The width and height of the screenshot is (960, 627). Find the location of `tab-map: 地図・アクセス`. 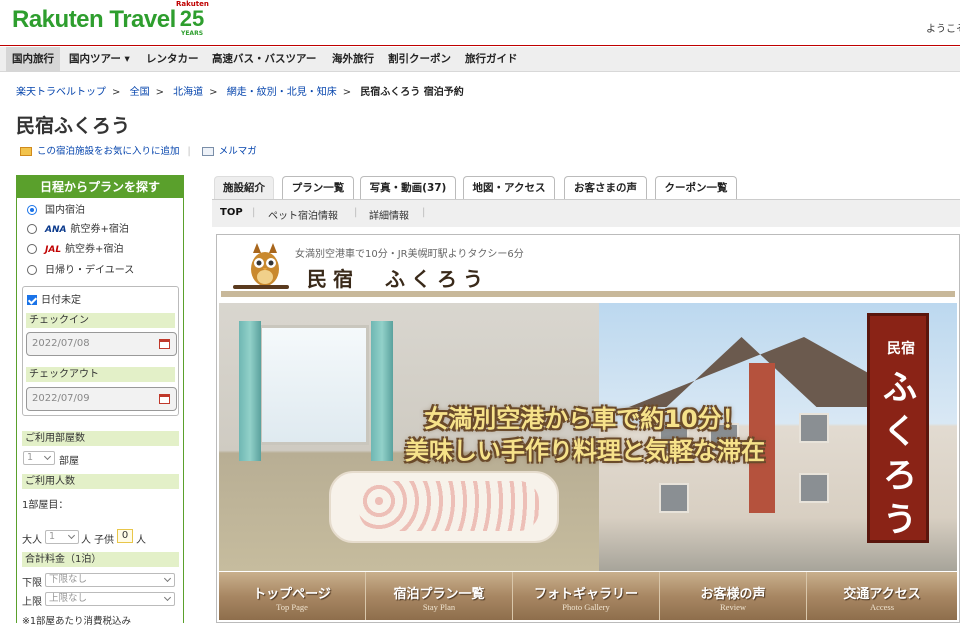

tab-map: 地図・アクセス is located at coordinates (509, 187).